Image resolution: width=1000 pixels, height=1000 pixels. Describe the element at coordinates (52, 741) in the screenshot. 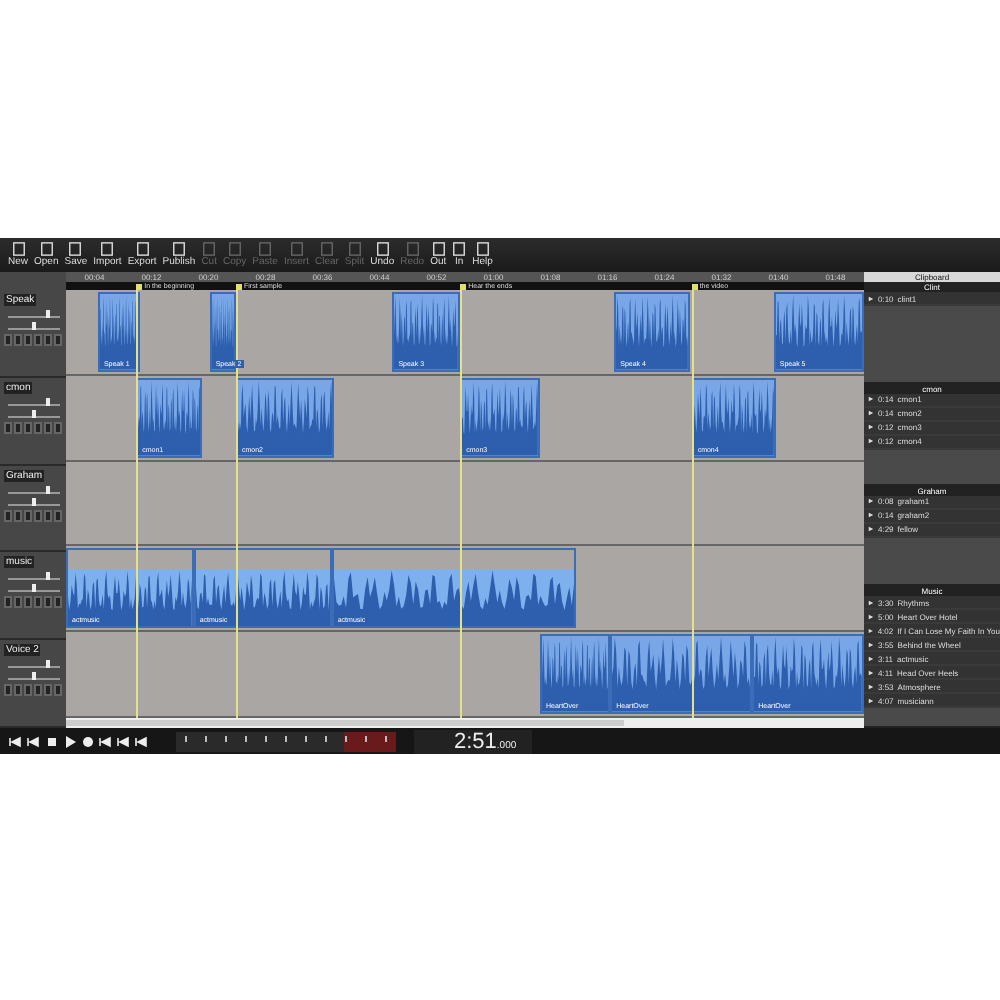

I see `stop-icon` at that location.